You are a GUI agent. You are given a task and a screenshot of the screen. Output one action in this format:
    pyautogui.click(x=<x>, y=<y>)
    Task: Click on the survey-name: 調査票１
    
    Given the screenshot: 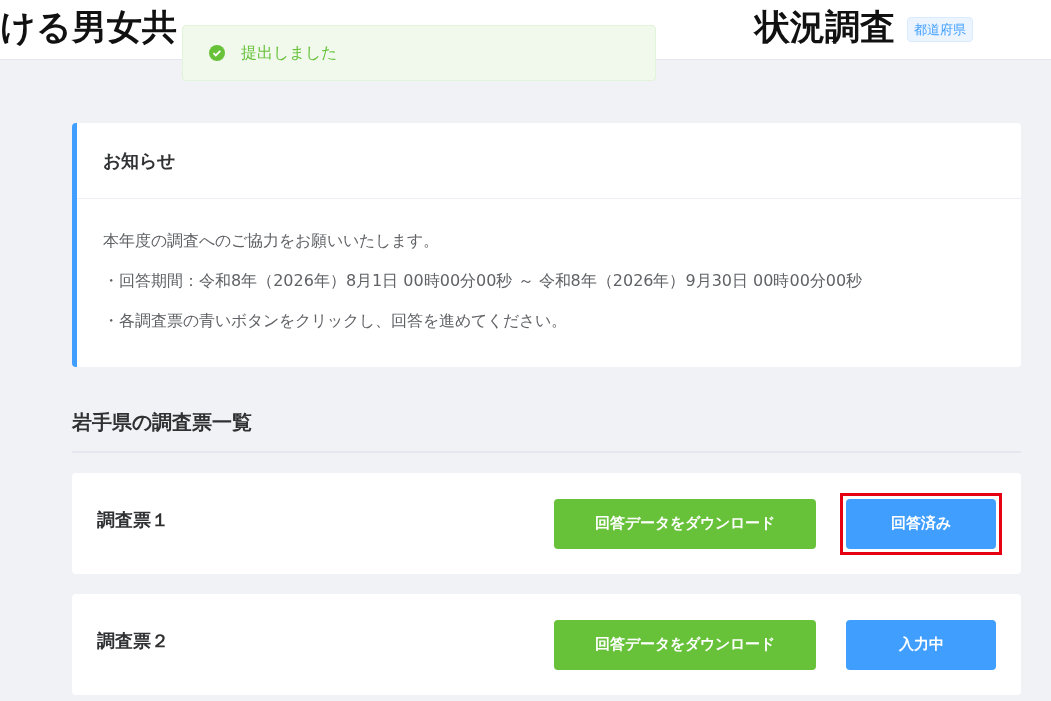 What is the action you would take?
    pyautogui.click(x=133, y=520)
    